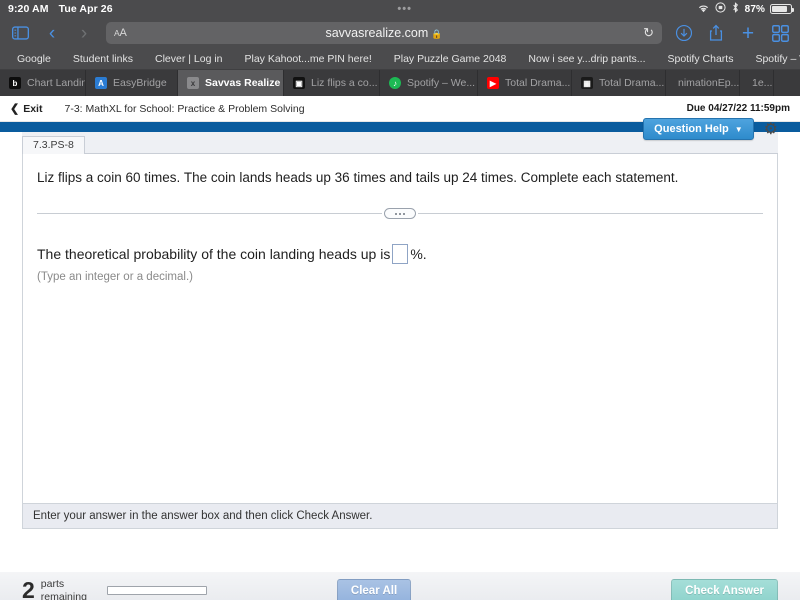 Image resolution: width=800 pixels, height=600 pixels. I want to click on divider-drag-handle, so click(400, 214).